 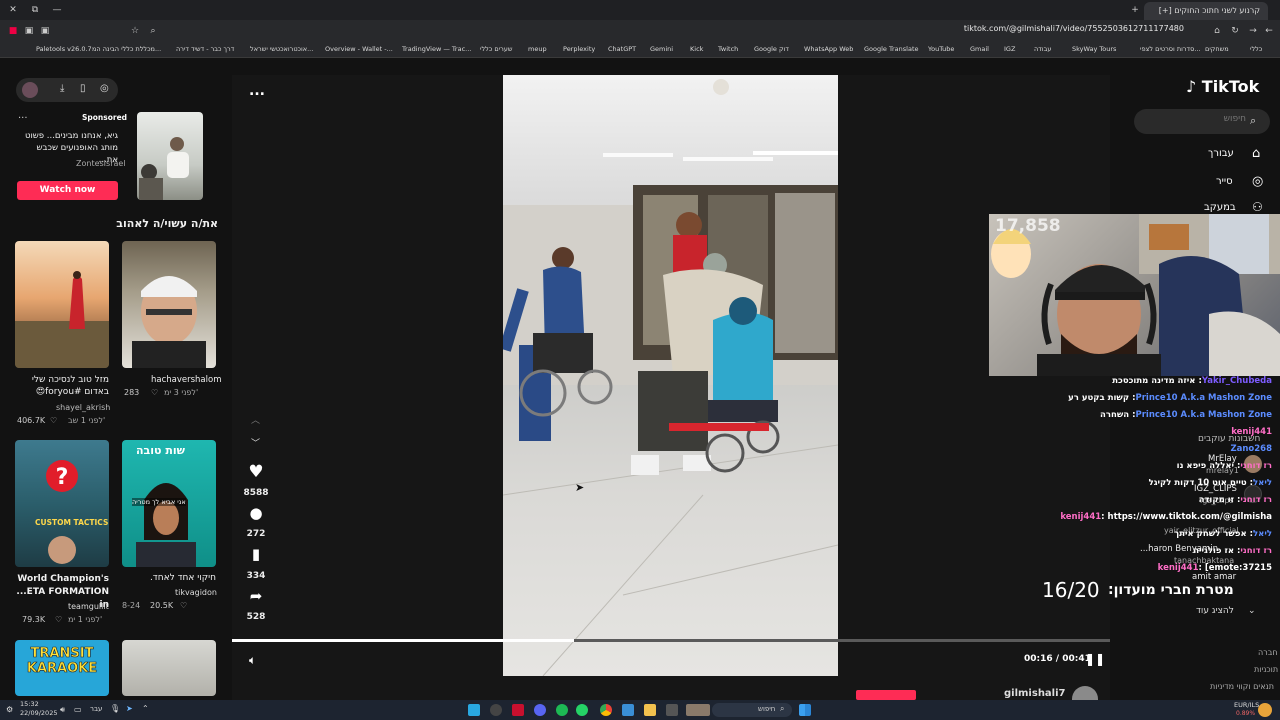 What do you see at coordinates (1217, 31) in the screenshot?
I see `home-icon: ⌂` at bounding box center [1217, 31].